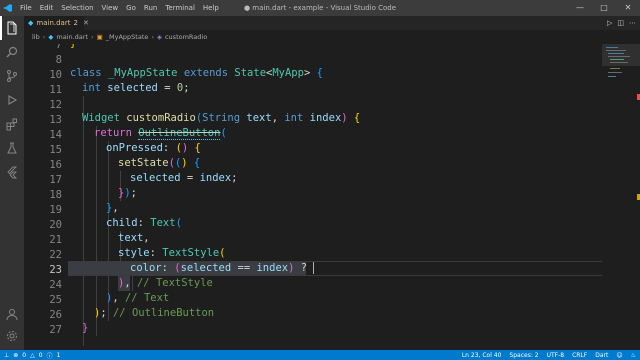 This screenshot has width=640, height=360. Describe the element at coordinates (55, 270) in the screenshot. I see `line-number-current: 23` at that location.